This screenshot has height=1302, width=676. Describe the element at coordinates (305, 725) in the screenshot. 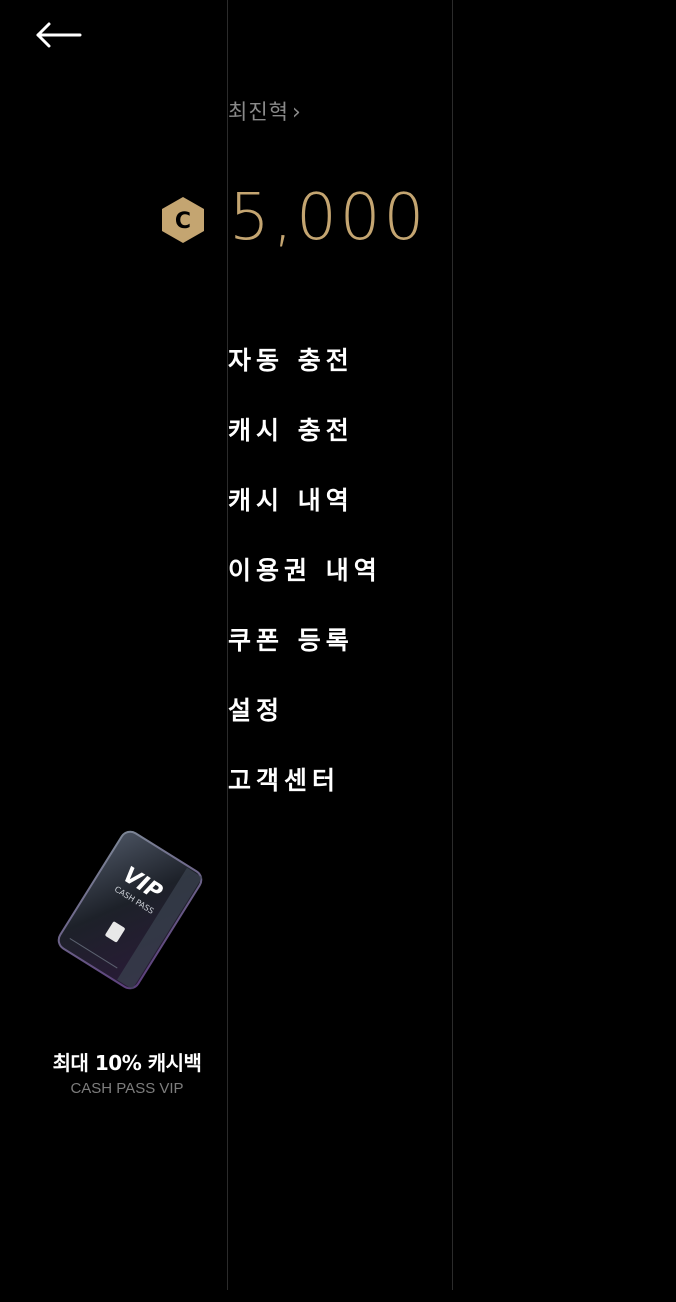

I see `menu-item-settings: 설정` at that location.